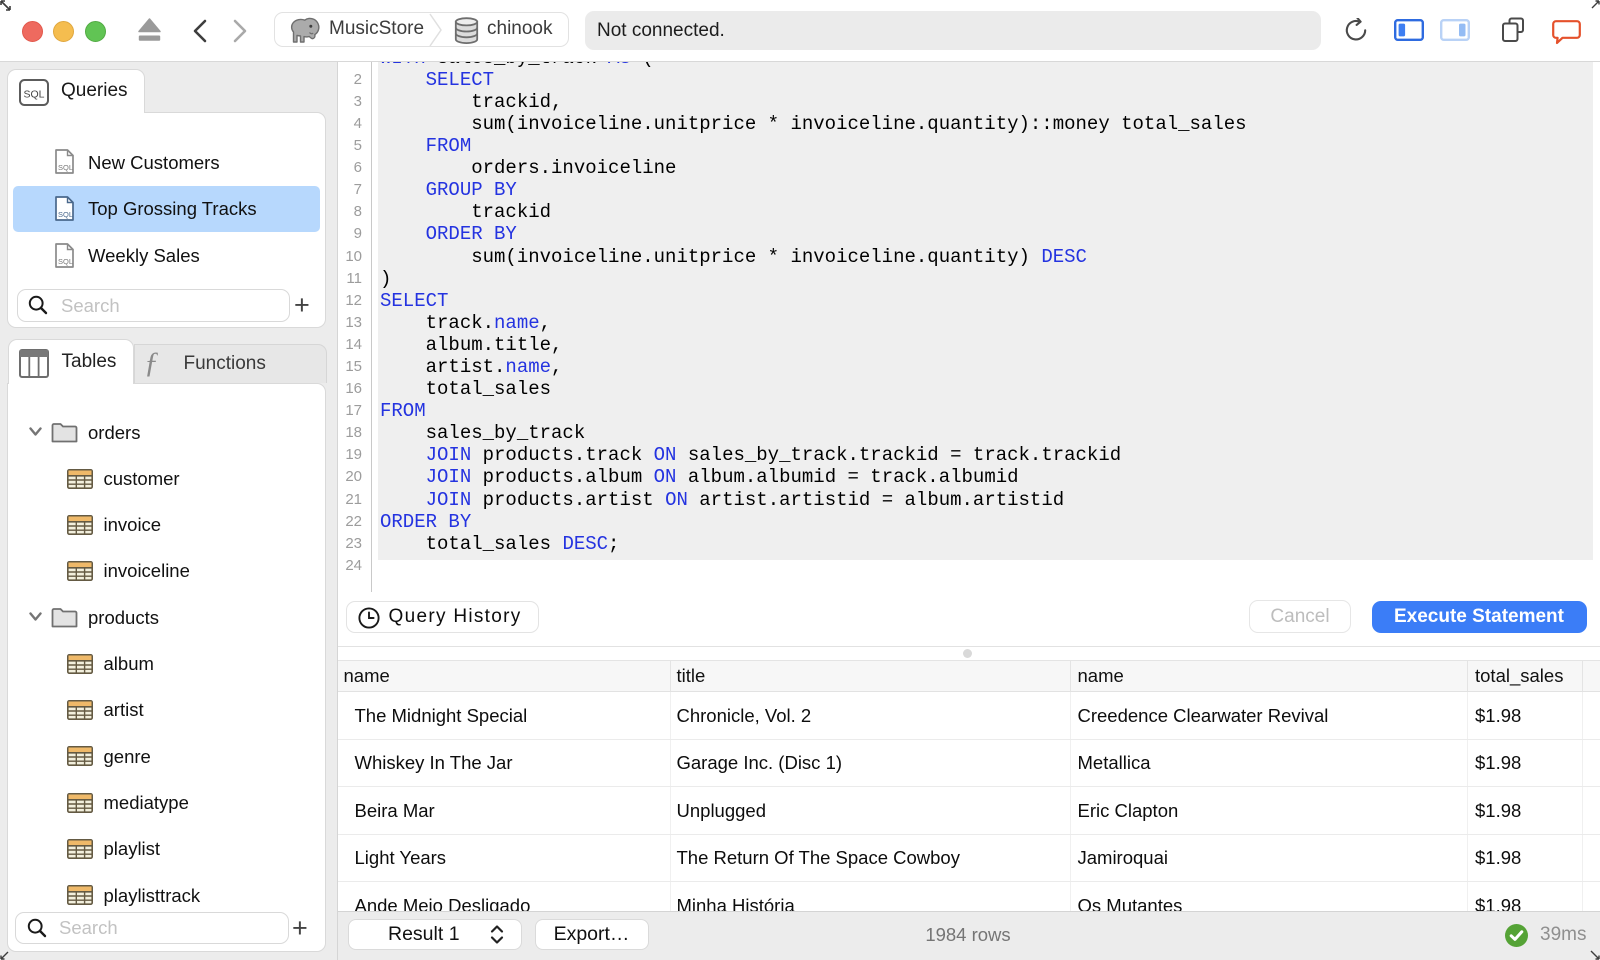 The height and width of the screenshot is (960, 1600). Describe the element at coordinates (33, 95) in the screenshot. I see `svg-text: SQL` at that location.